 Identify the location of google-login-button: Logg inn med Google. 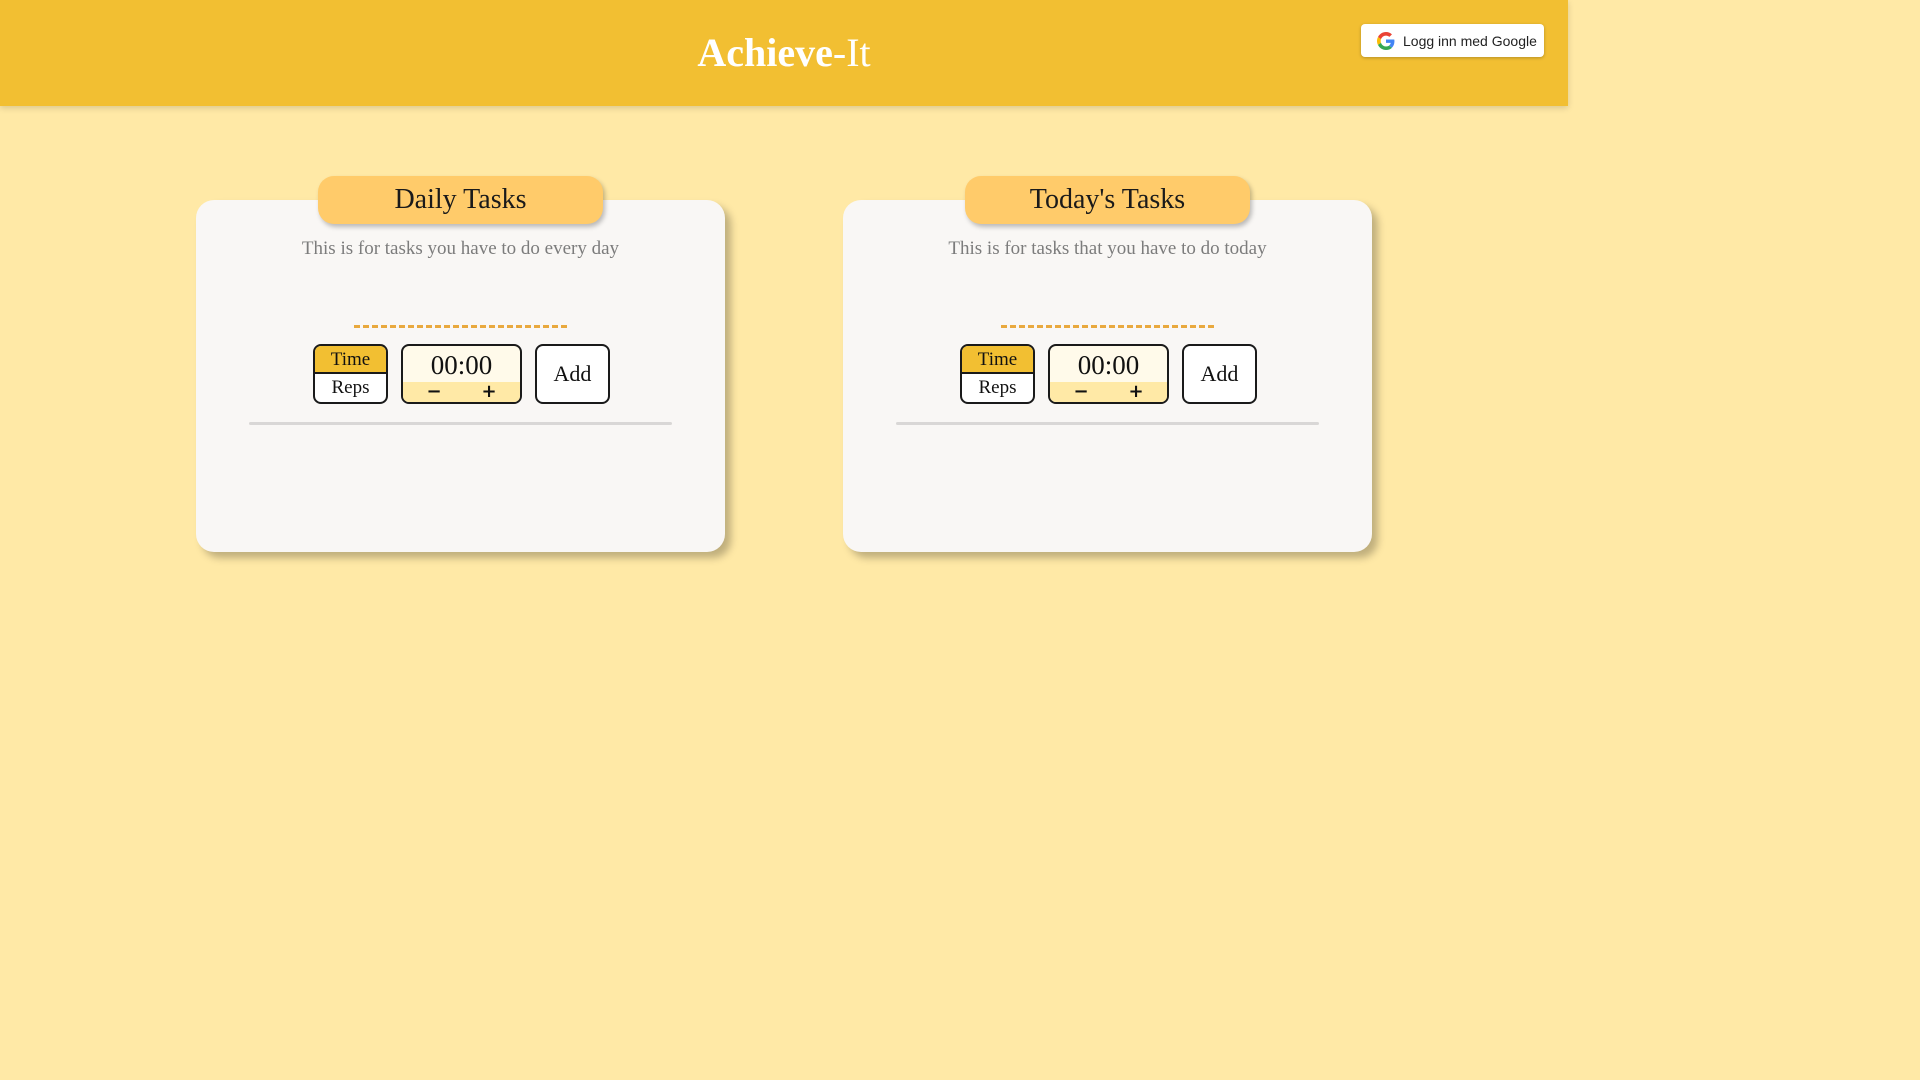
(1452, 40).